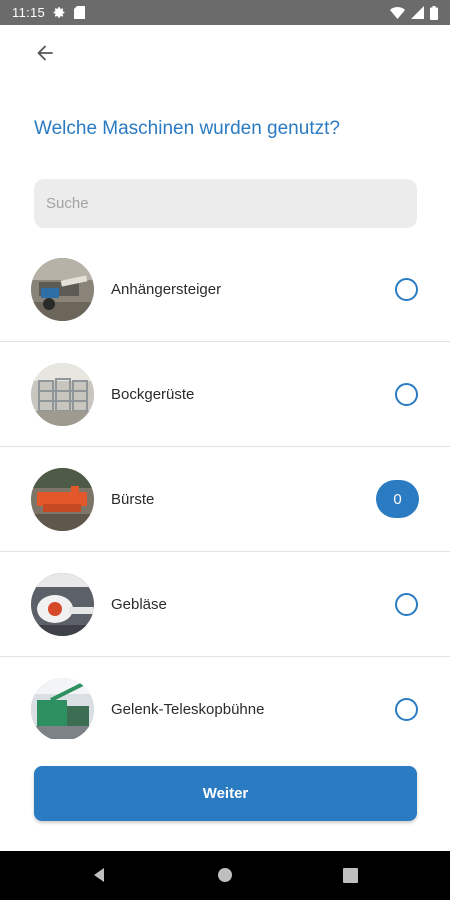  Describe the element at coordinates (188, 709) in the screenshot. I see `machine-label: Gelenk-Teleskopbühne` at that location.